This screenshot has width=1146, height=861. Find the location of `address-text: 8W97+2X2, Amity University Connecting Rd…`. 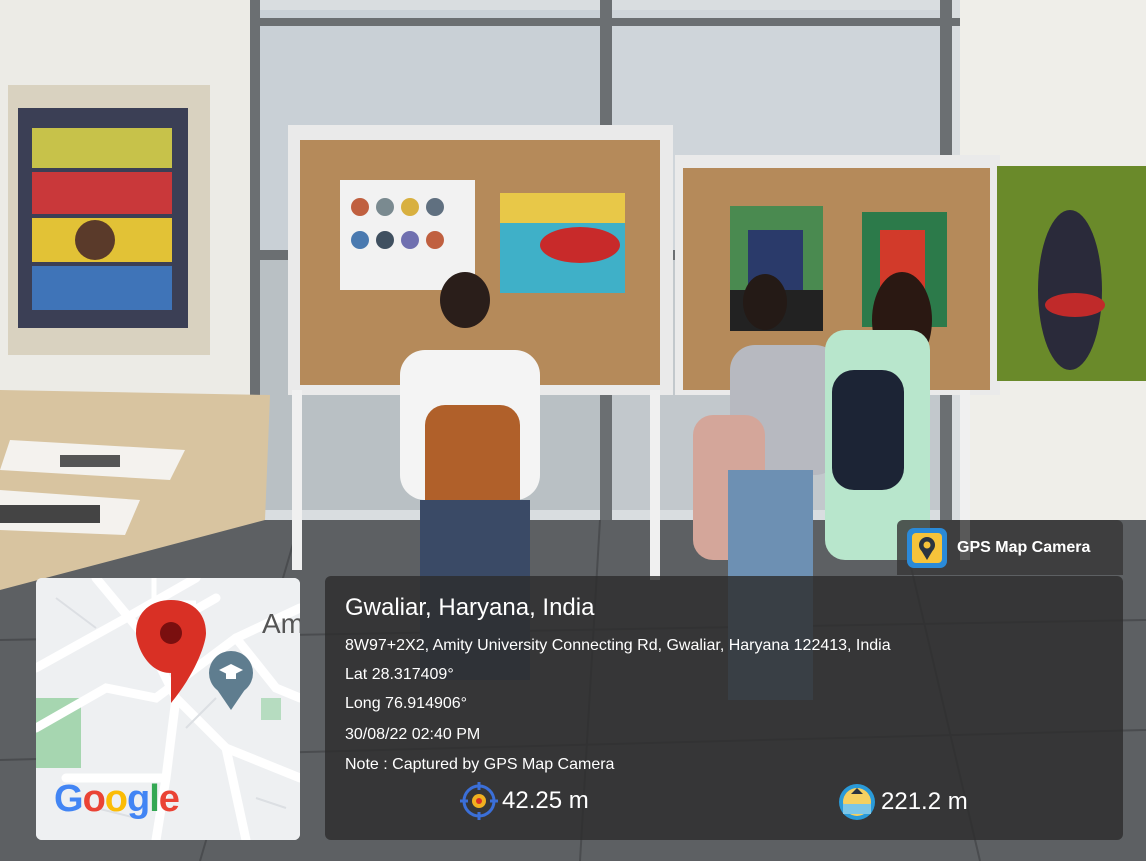

address-text: 8W97+2X2, Amity University Connecting Rd… is located at coordinates (618, 645).